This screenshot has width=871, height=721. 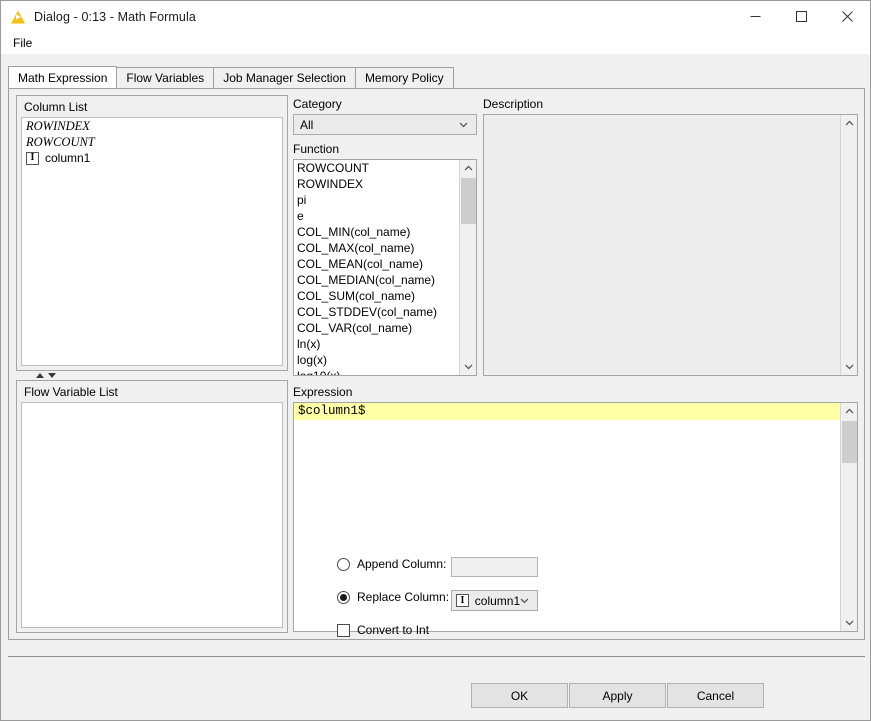 What do you see at coordinates (284, 77) in the screenshot?
I see `tab-job-manager-selection: Job Manager Selection` at bounding box center [284, 77].